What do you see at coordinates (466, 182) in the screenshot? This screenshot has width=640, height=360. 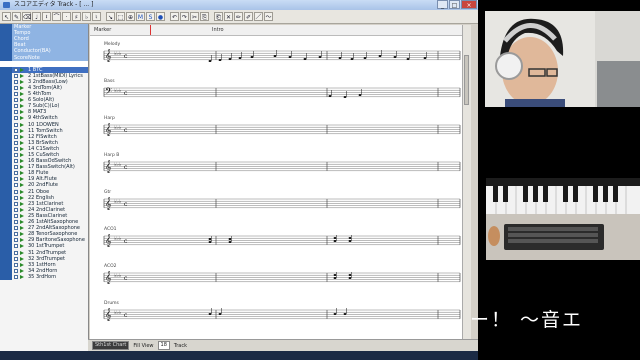 I see `vertical-scrollbar` at bounding box center [466, 182].